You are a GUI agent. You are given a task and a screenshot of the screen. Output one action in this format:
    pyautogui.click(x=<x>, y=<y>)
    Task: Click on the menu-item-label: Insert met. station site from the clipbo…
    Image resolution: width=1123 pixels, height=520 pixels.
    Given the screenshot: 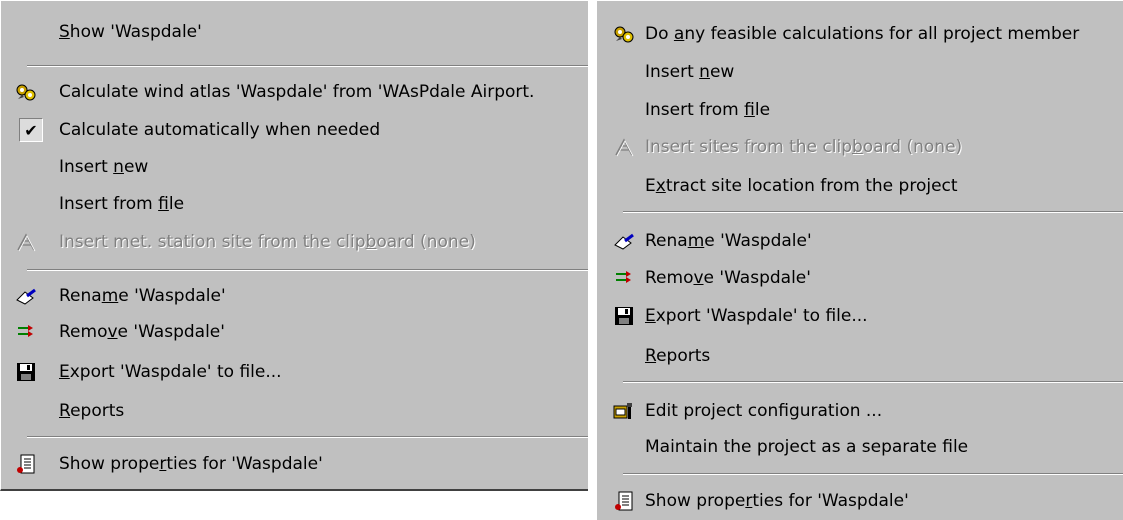 What is the action you would take?
    pyautogui.click(x=267, y=242)
    